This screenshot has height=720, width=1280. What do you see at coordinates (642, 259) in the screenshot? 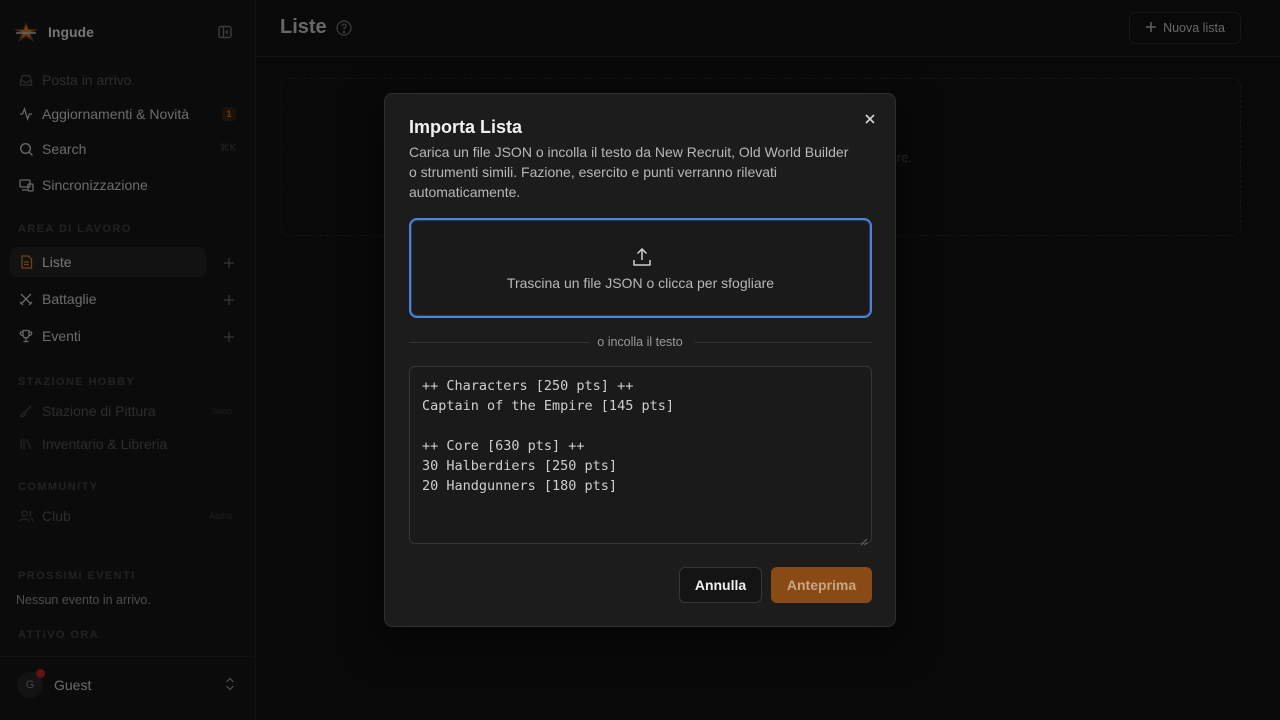
I see `upload-icon` at bounding box center [642, 259].